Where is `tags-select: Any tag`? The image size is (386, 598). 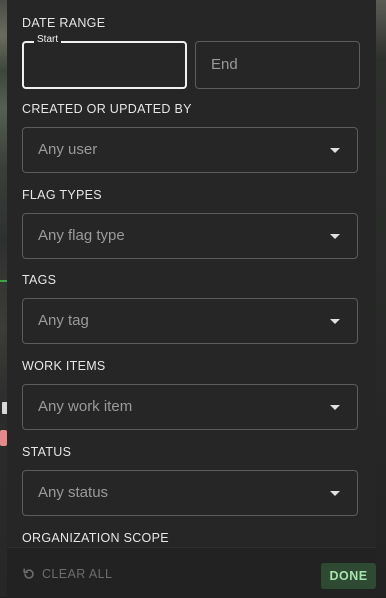 tags-select: Any tag is located at coordinates (190, 321).